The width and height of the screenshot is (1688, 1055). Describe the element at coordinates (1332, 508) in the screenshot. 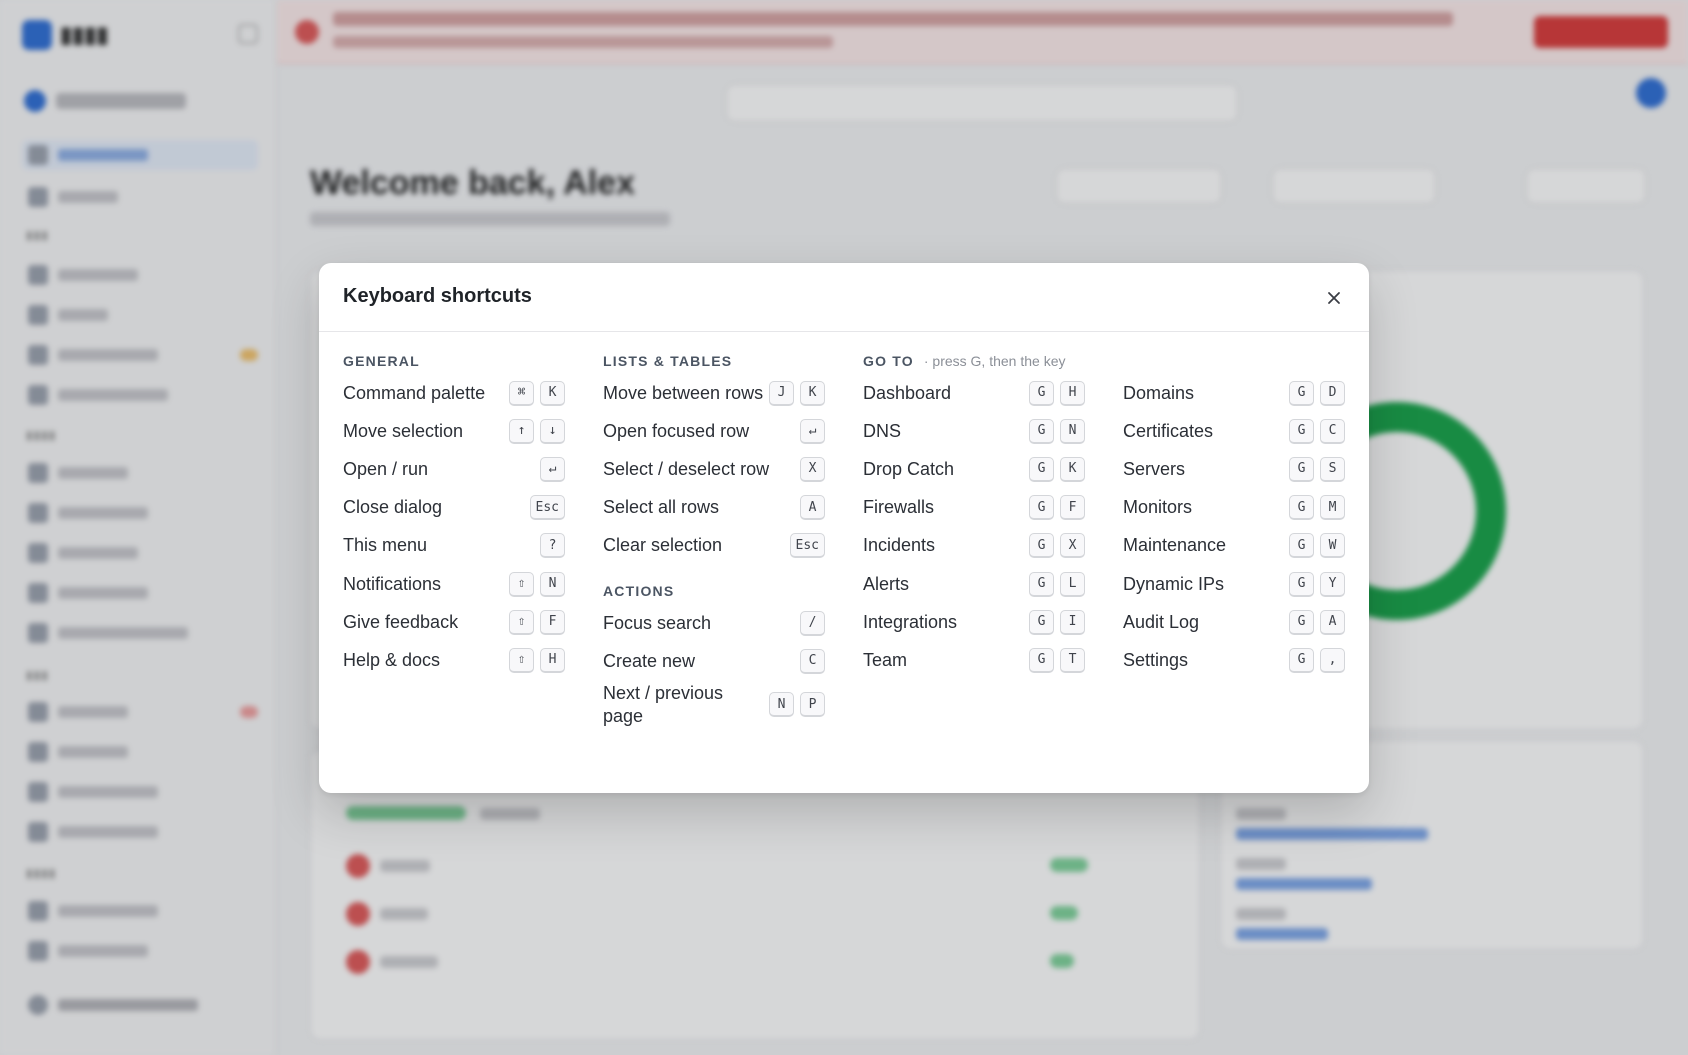

I see `key-cap: M` at that location.